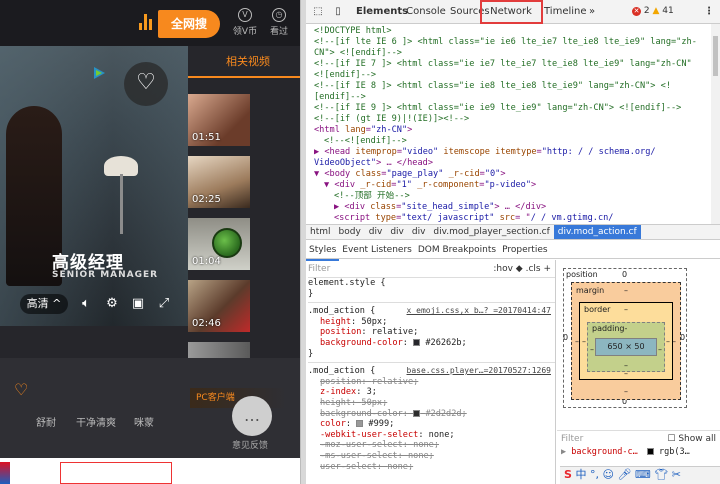  Describe the element at coordinates (244, 62) in the screenshot. I see `tab-related-videos: 相关视频` at that location.